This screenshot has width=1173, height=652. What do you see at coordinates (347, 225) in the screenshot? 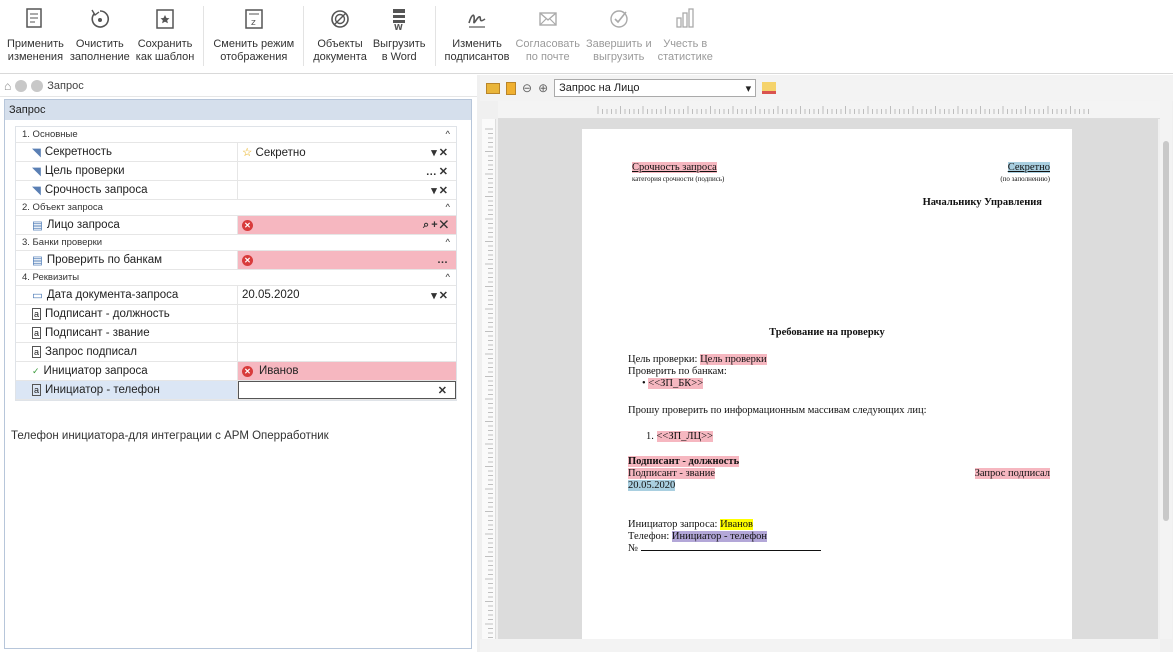
I see `person-value: ✕ ⌕+✕` at bounding box center [347, 225].